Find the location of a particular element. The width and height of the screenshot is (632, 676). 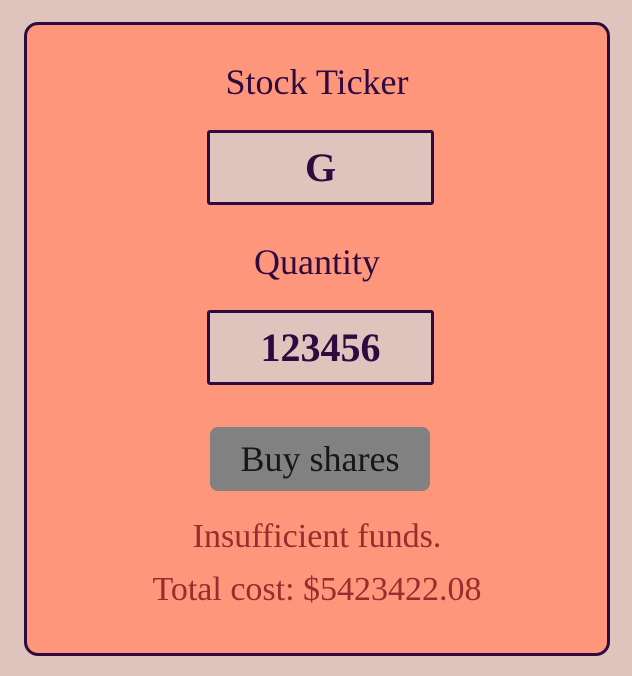

ticker-label: Stock Ticker is located at coordinates (317, 82).